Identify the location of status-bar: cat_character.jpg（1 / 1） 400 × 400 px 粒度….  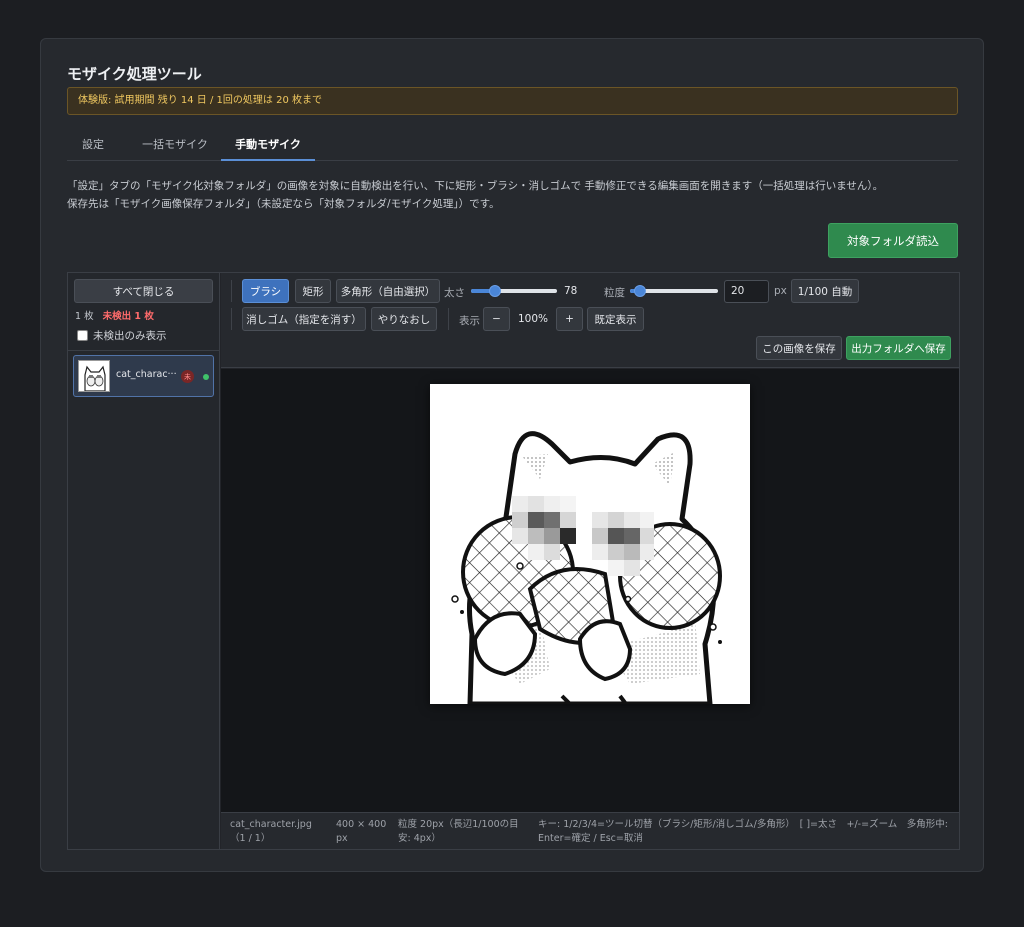
(590, 830).